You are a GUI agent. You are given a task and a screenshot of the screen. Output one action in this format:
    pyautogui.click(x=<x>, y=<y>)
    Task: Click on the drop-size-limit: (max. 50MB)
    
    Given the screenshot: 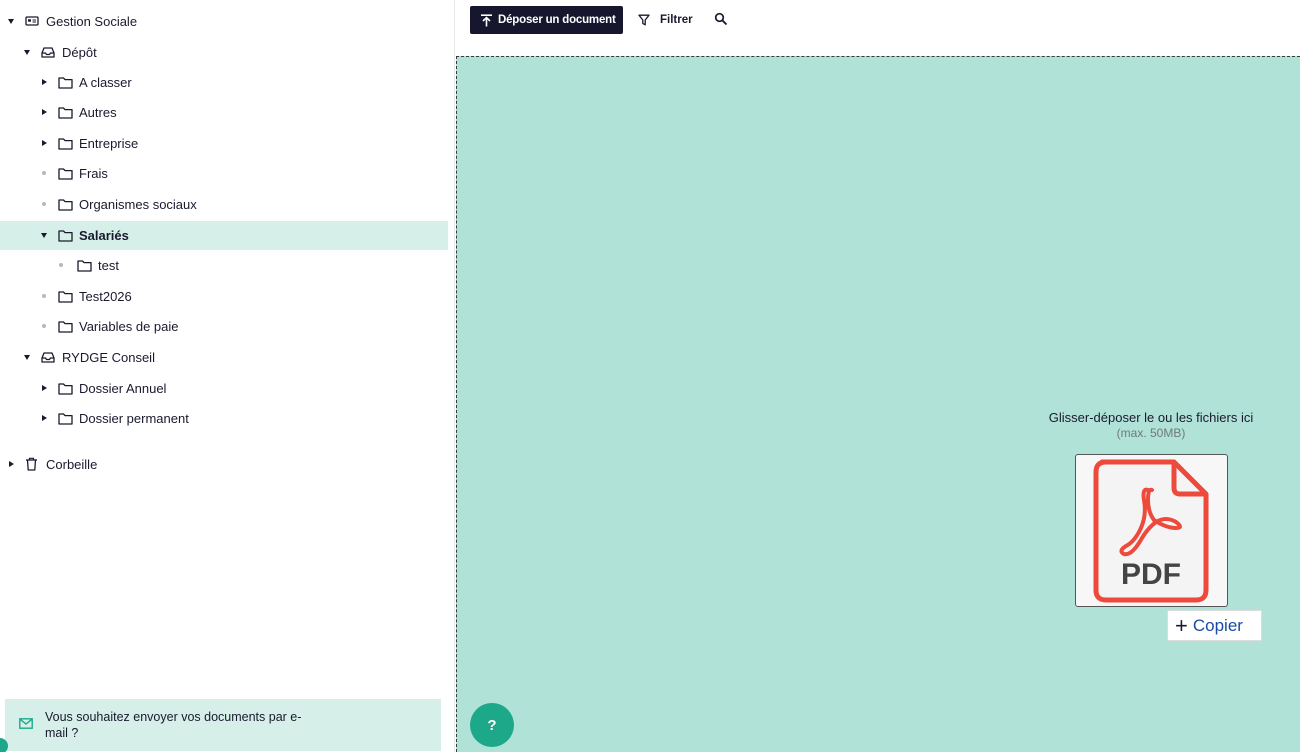 What is the action you would take?
    pyautogui.click(x=1151, y=433)
    